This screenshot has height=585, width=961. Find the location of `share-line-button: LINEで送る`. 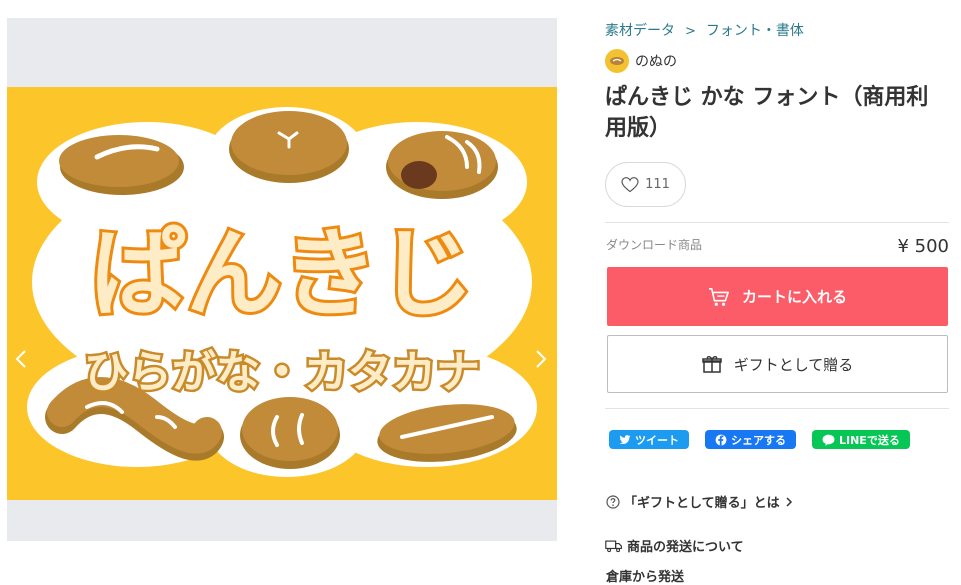

share-line-button: LINEで送る is located at coordinates (861, 439).